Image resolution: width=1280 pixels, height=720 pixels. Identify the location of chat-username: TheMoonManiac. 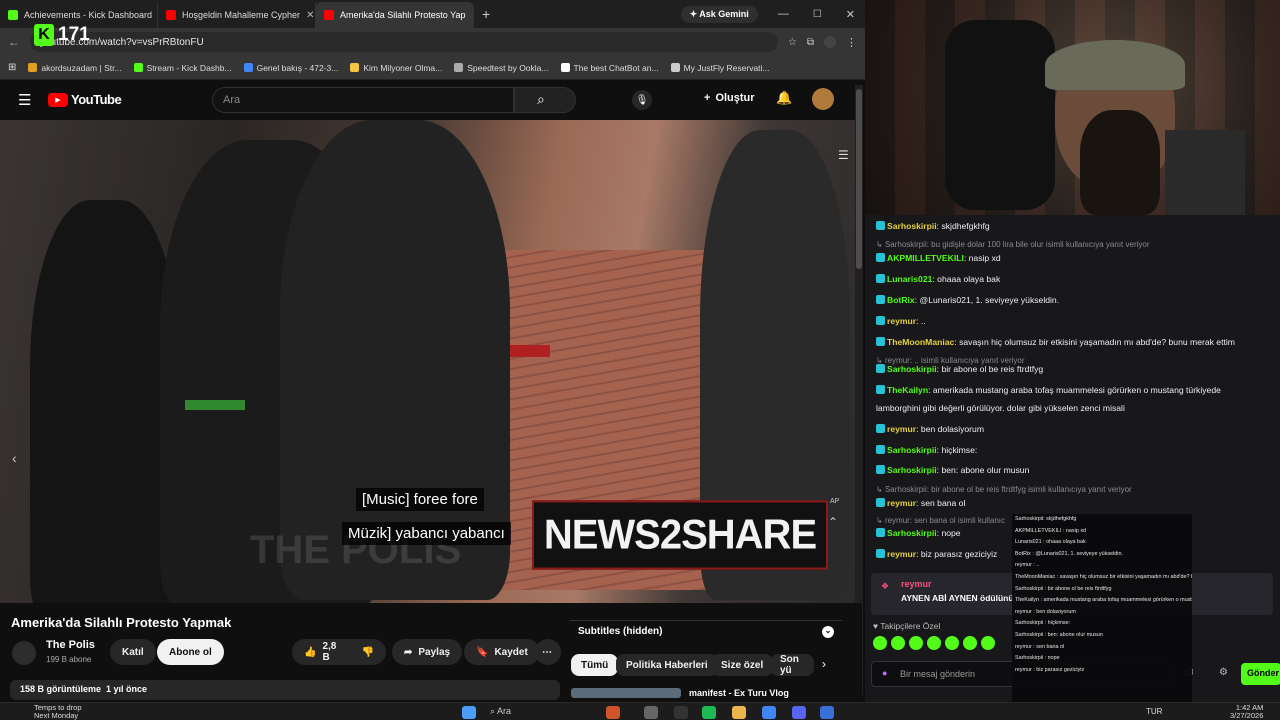
(920, 342).